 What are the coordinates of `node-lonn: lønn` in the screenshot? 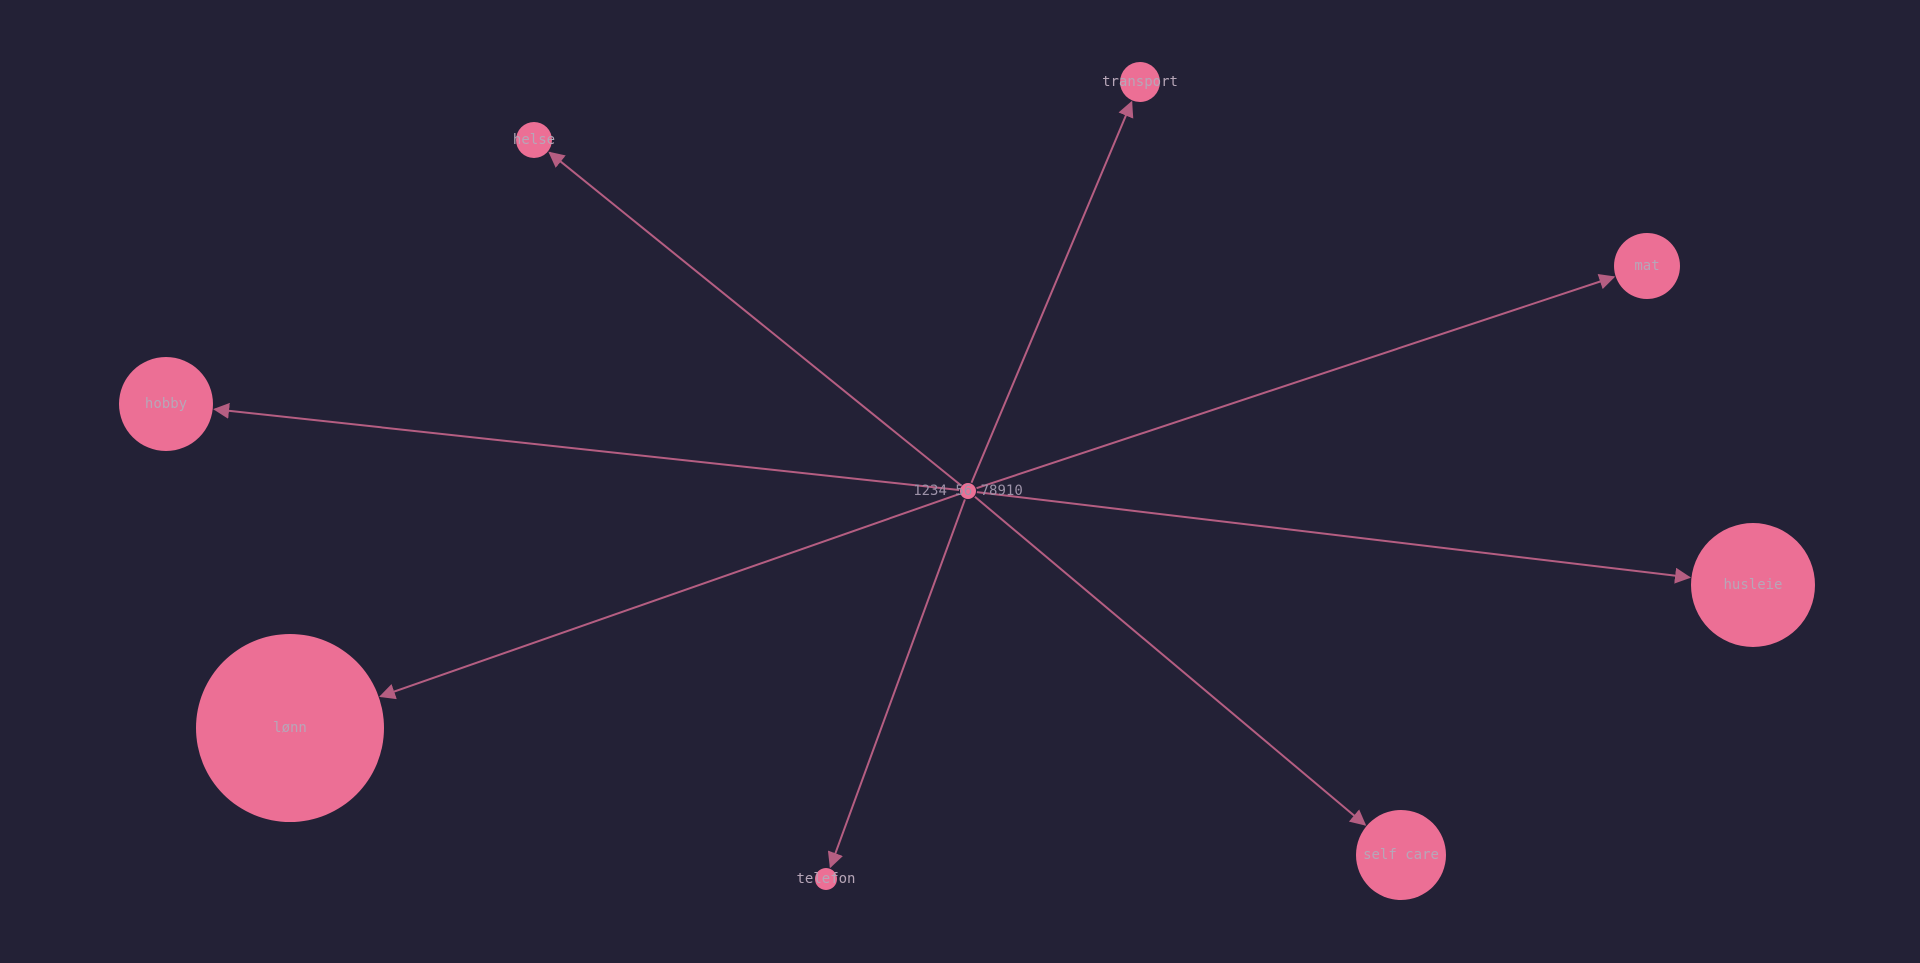 It's located at (290, 728).